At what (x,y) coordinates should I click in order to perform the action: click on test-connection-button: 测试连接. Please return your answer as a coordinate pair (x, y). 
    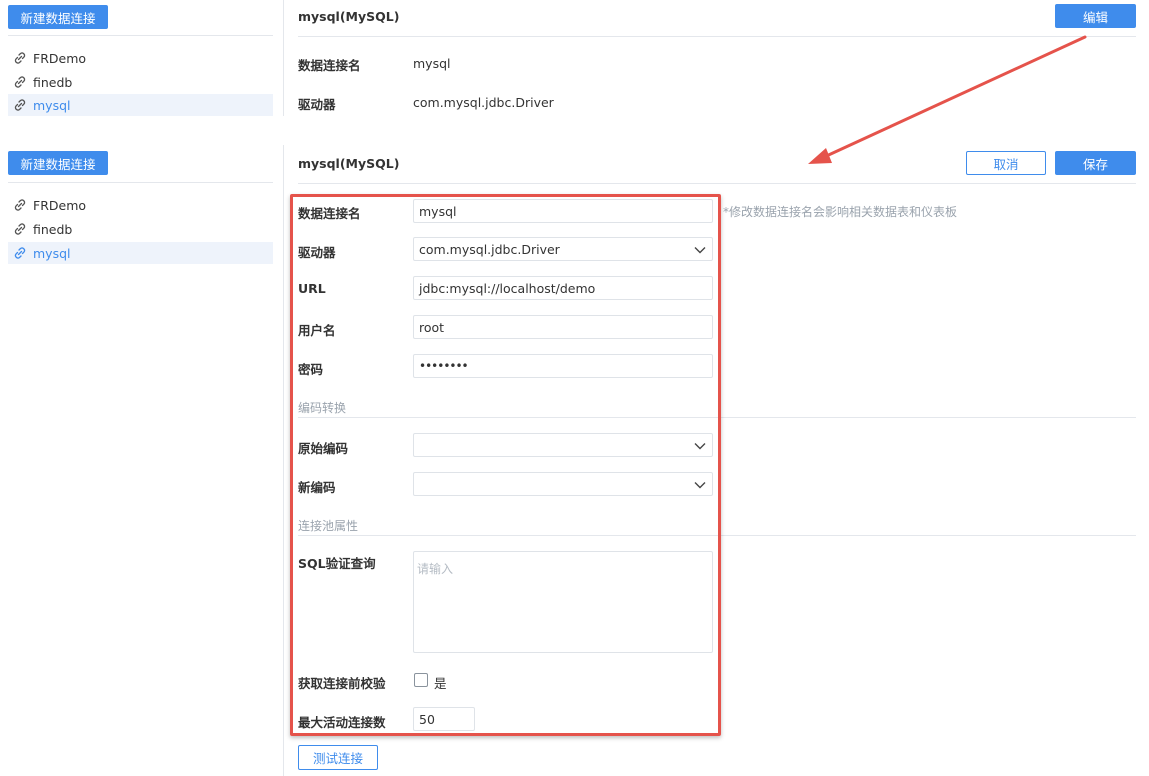
    Looking at the image, I should click on (338, 757).